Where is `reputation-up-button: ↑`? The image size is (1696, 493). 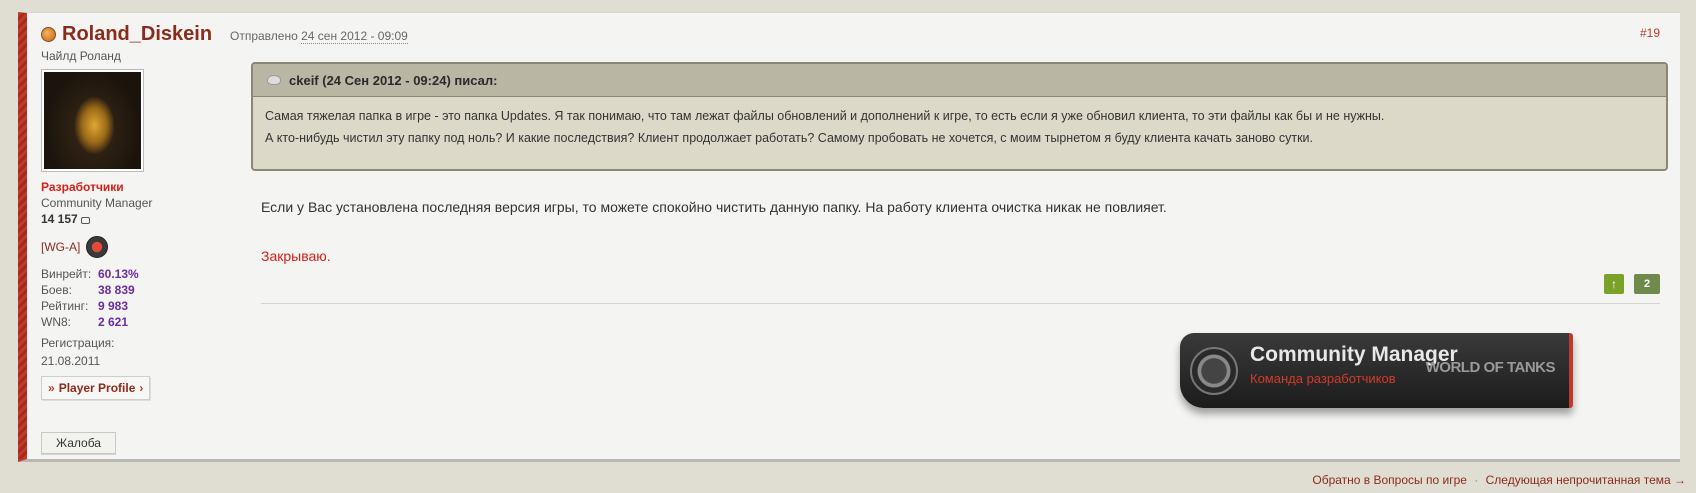
reputation-up-button: ↑ is located at coordinates (1614, 284).